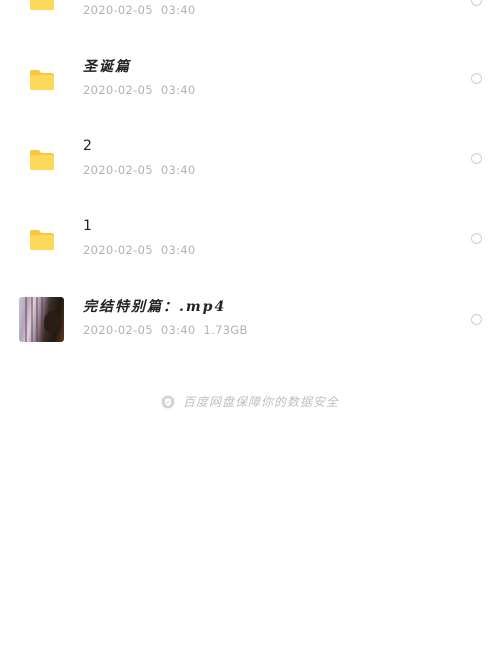  What do you see at coordinates (250, 80) in the screenshot?
I see `file-row: 圣诞篇 2020-02-05 03:40` at bounding box center [250, 80].